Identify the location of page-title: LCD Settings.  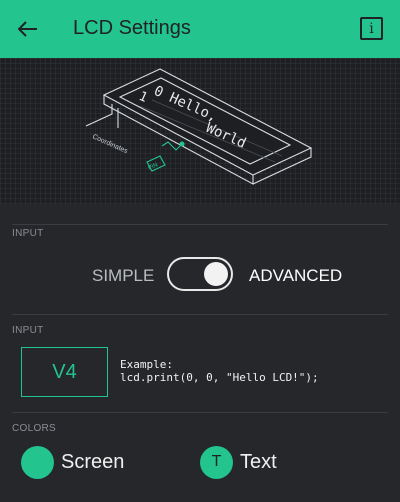
(132, 28).